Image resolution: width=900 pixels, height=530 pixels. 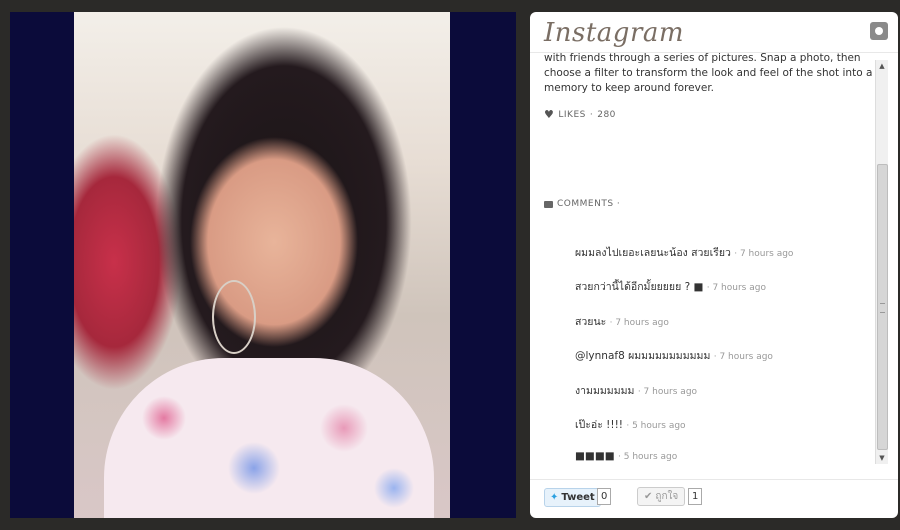 I want to click on scroll-down-arrow-icon: ▼, so click(x=882, y=458).